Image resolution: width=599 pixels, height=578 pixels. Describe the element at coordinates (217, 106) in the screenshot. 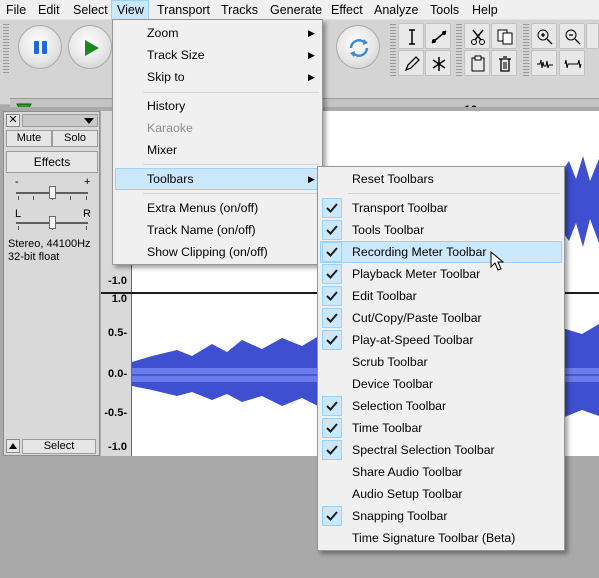

I see `menu-item-history: History` at that location.